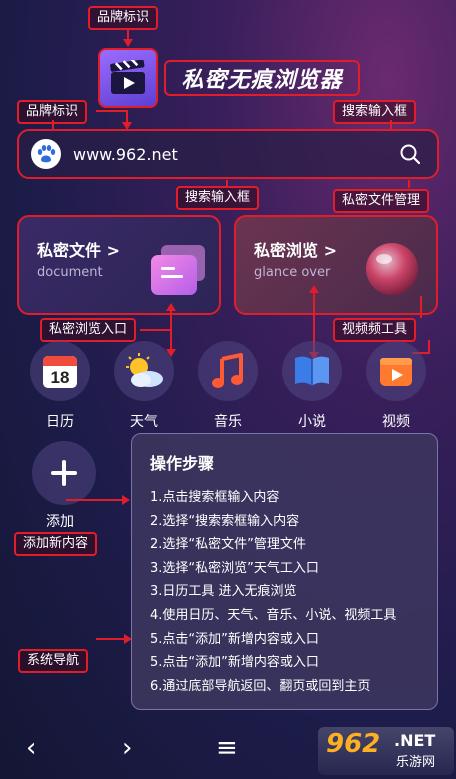 Image resolution: width=456 pixels, height=779 pixels. What do you see at coordinates (386, 751) in the screenshot?
I see `site-watermark: 962 .NET 乐游网` at bounding box center [386, 751].